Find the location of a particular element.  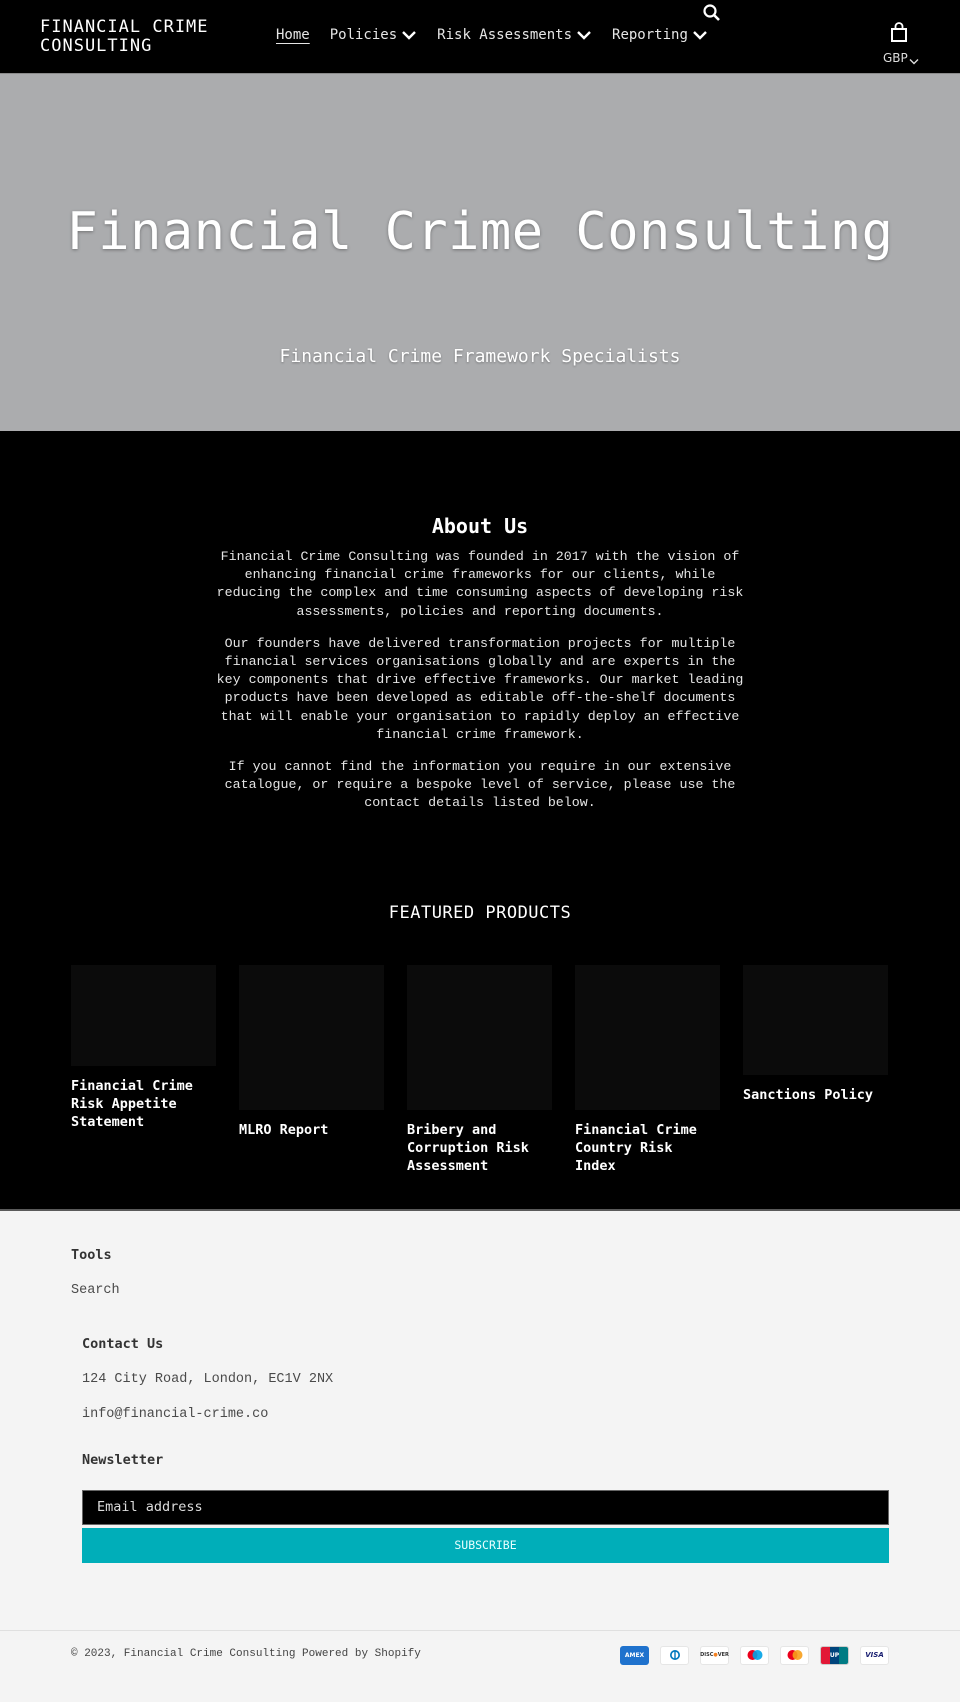

nav-item-home: Home is located at coordinates (293, 35).